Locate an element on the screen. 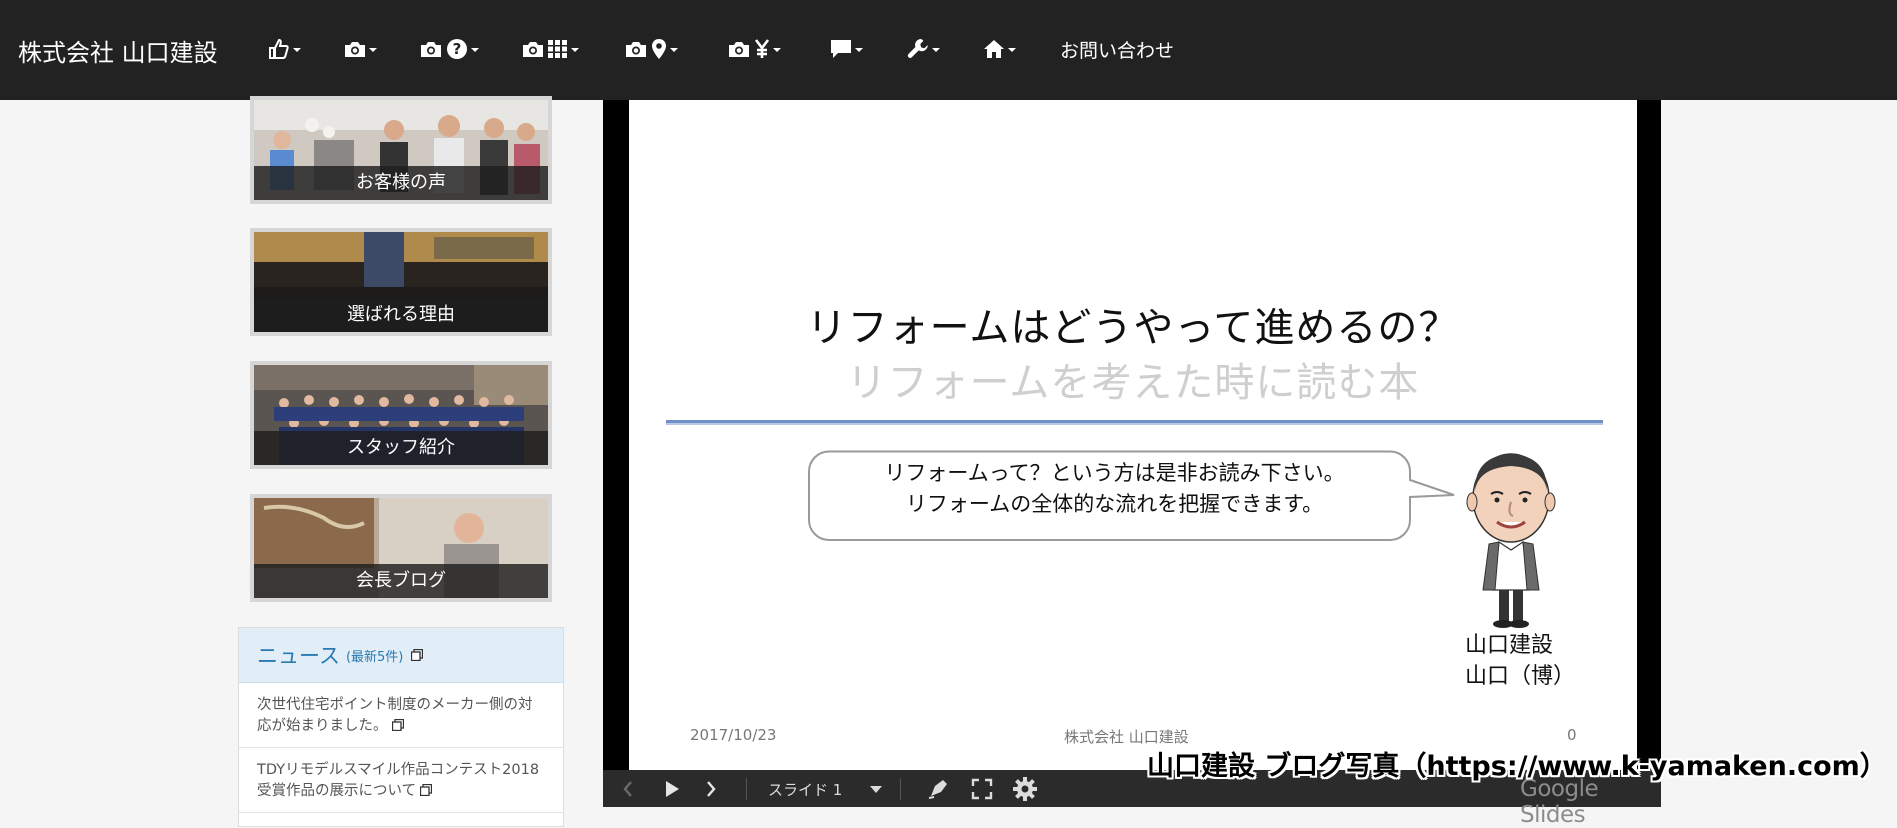 This screenshot has width=1897, height=828. nav-menu-photo-faq: ? is located at coordinates (449, 49).